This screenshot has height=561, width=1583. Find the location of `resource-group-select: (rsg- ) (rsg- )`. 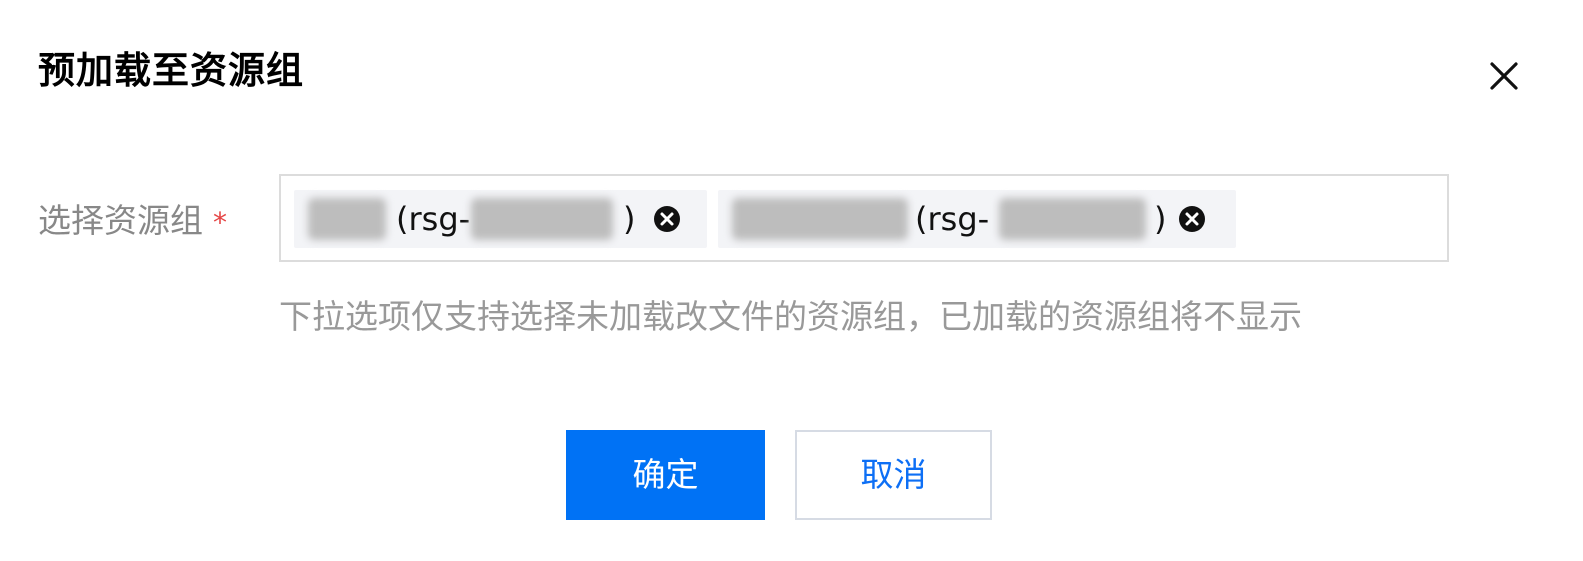

resource-group-select: (rsg- ) (rsg- ) is located at coordinates (864, 218).